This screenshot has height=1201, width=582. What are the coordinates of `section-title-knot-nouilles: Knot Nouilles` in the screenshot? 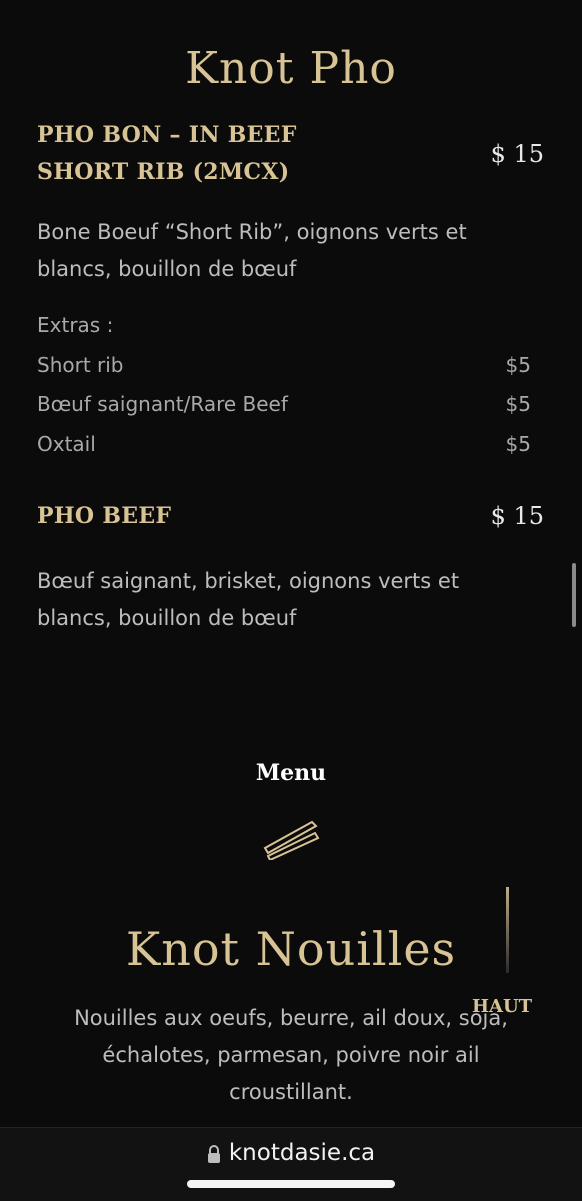 It's located at (291, 949).